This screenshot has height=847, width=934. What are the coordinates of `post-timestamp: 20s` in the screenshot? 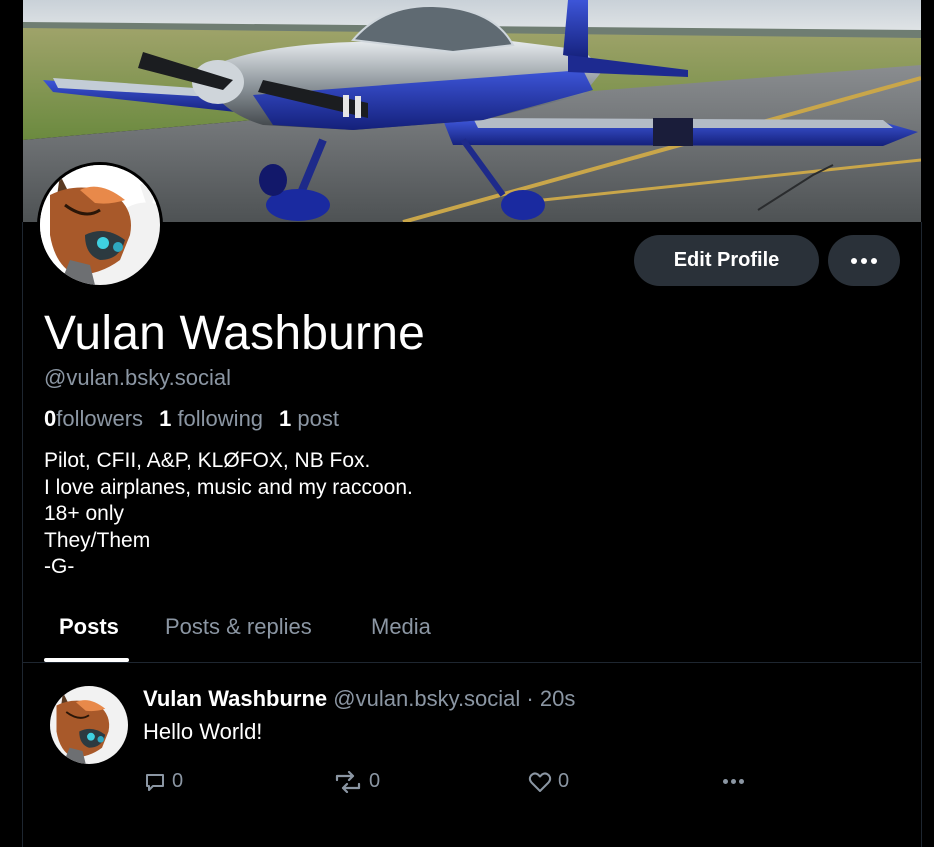 It's located at (557, 698).